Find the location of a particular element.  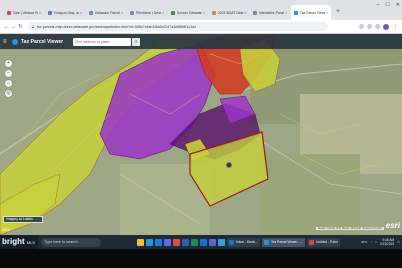

volume-icon: ◖ is located at coordinates (376, 242).